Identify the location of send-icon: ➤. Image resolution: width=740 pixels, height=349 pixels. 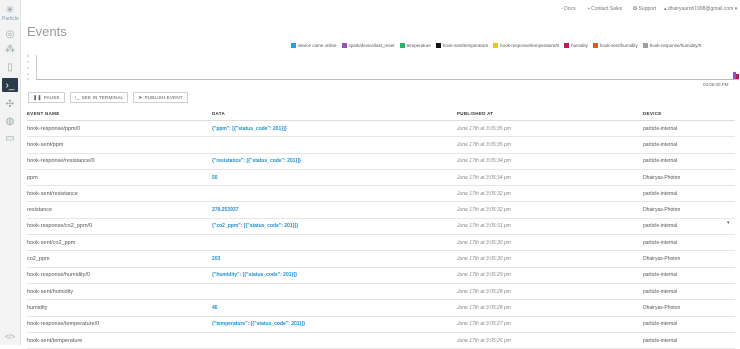
(140, 98).